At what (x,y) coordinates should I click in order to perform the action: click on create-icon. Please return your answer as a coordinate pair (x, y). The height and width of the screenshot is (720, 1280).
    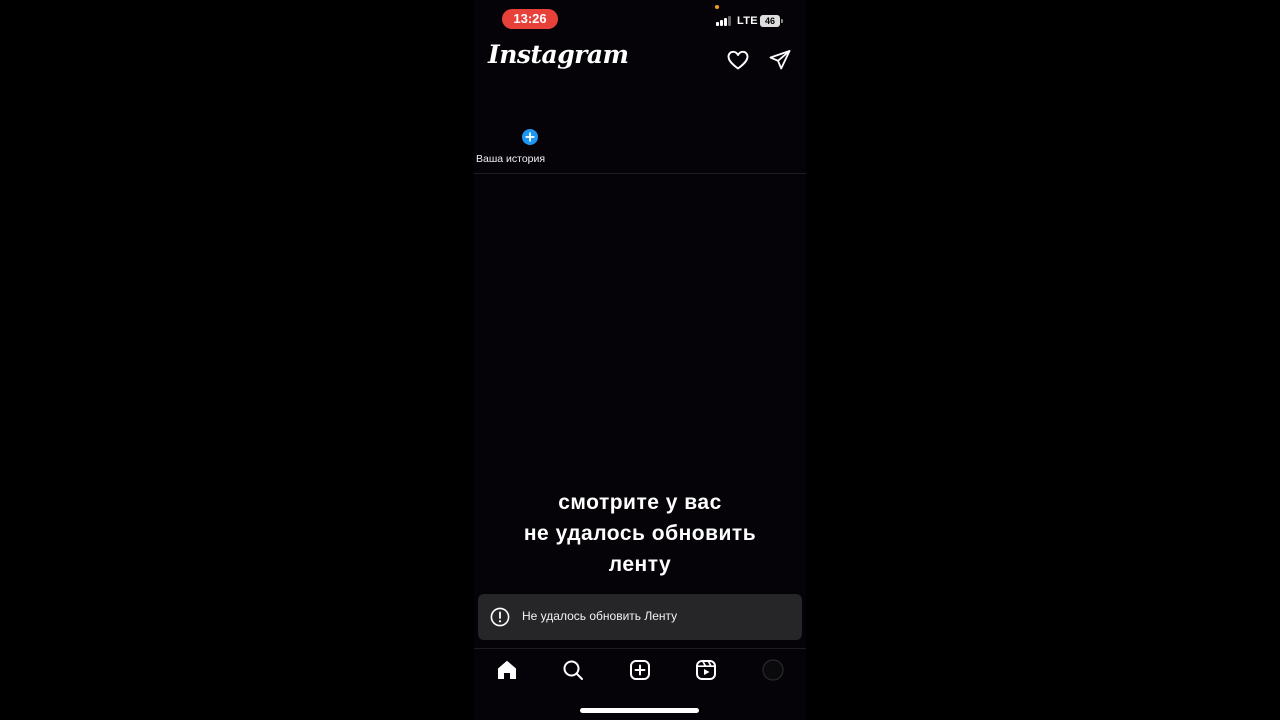
    Looking at the image, I should click on (640, 670).